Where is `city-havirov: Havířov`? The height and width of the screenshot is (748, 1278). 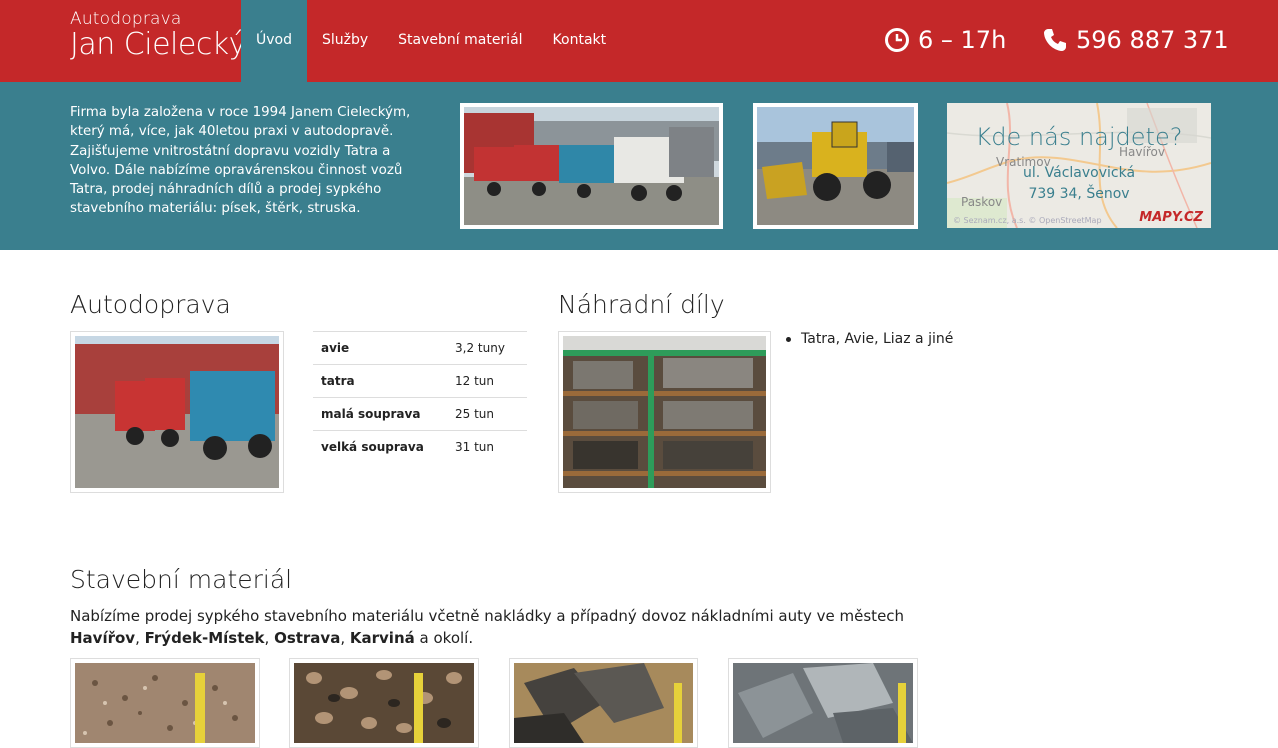
city-havirov: Havířov is located at coordinates (103, 638).